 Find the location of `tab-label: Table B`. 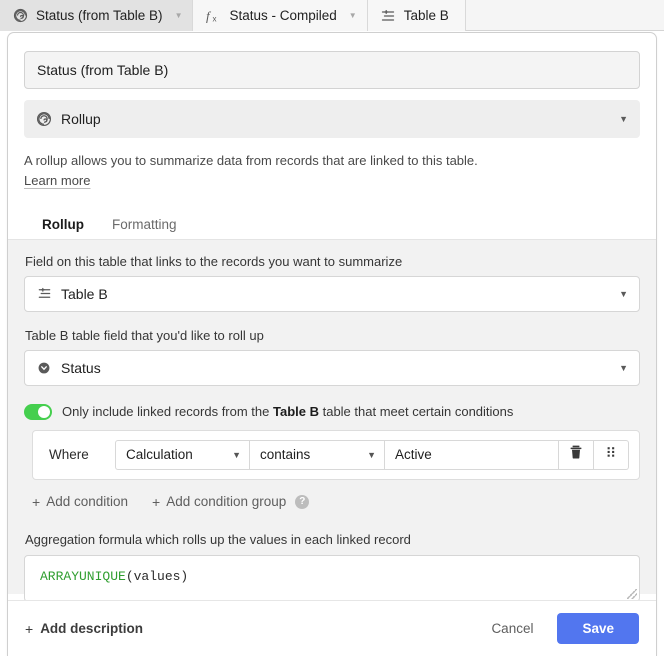

tab-label: Table B is located at coordinates (426, 15).